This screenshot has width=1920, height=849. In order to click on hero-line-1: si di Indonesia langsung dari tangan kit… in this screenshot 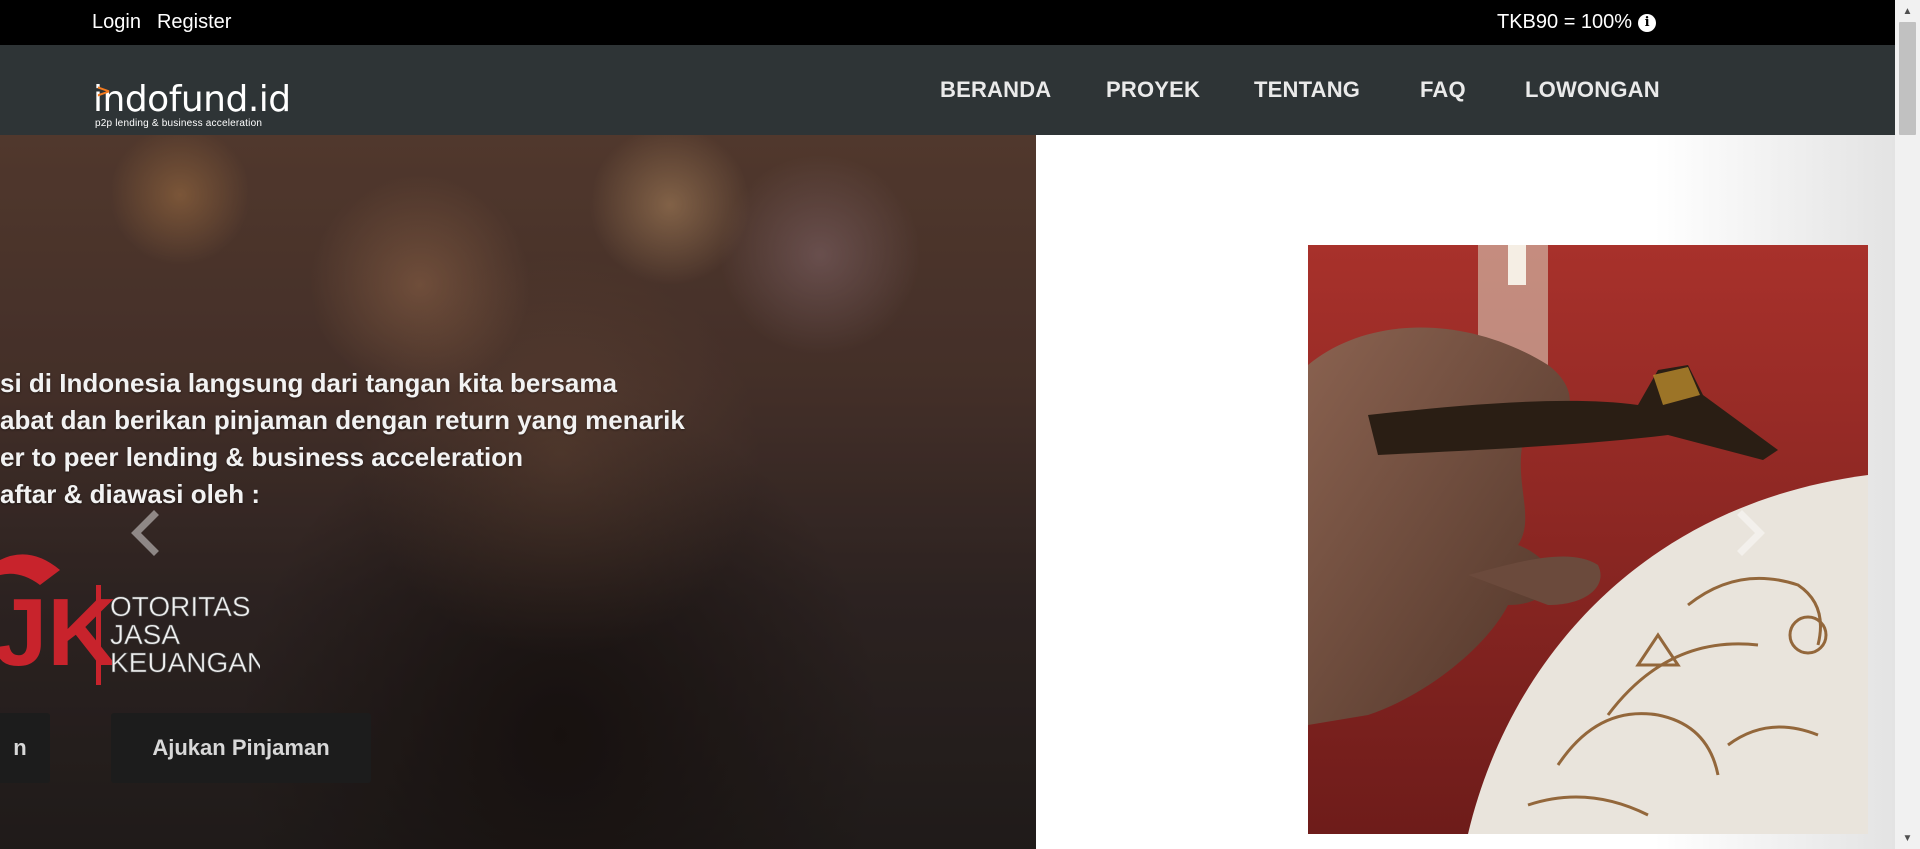, I will do `click(308, 383)`.